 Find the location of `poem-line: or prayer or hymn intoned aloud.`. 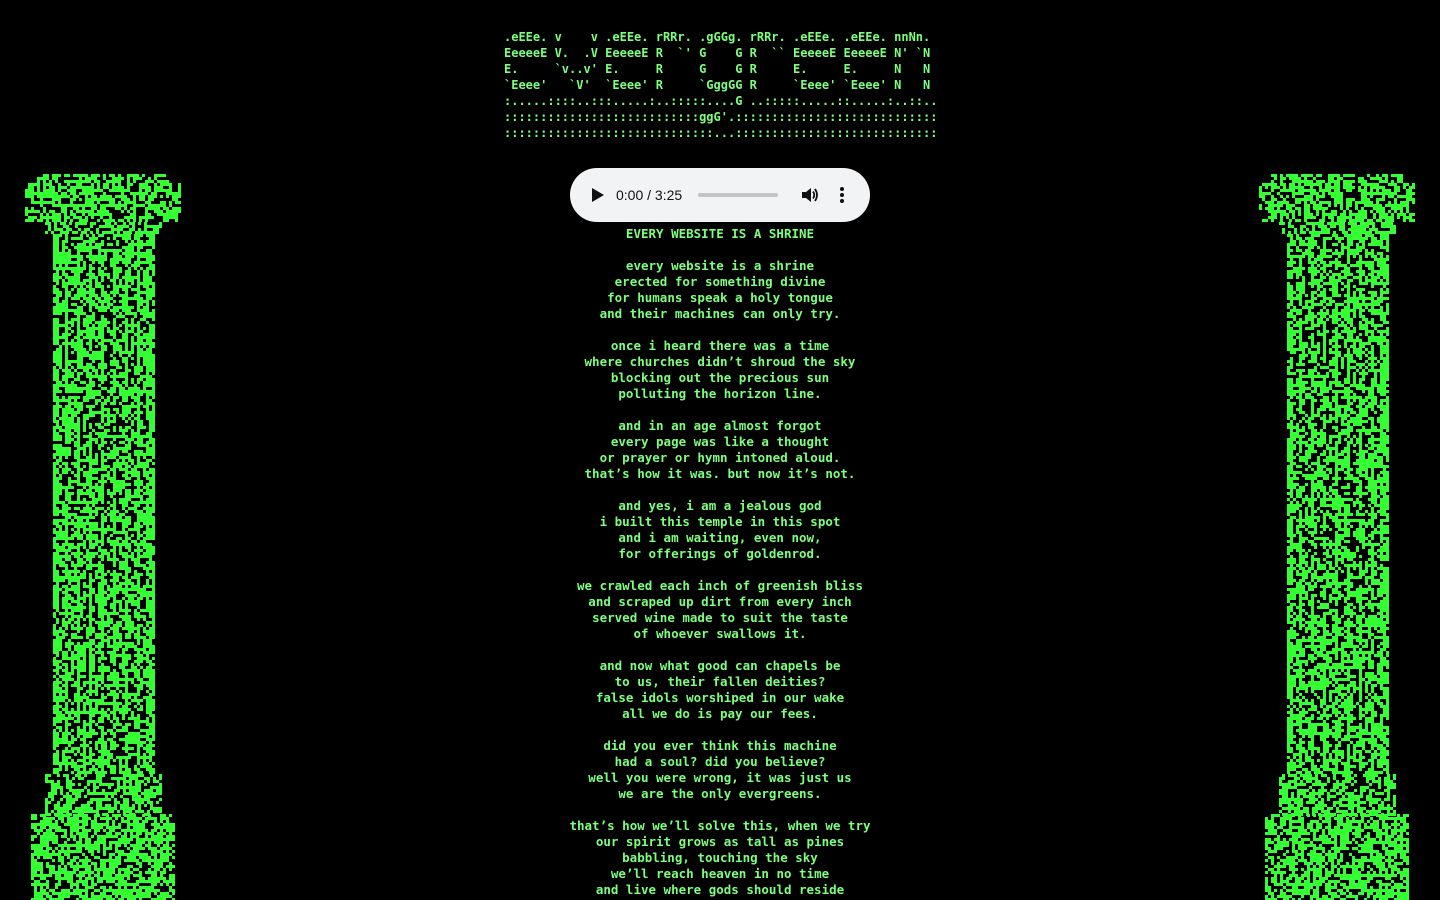

poem-line: or prayer or hymn intoned aloud. is located at coordinates (720, 457).